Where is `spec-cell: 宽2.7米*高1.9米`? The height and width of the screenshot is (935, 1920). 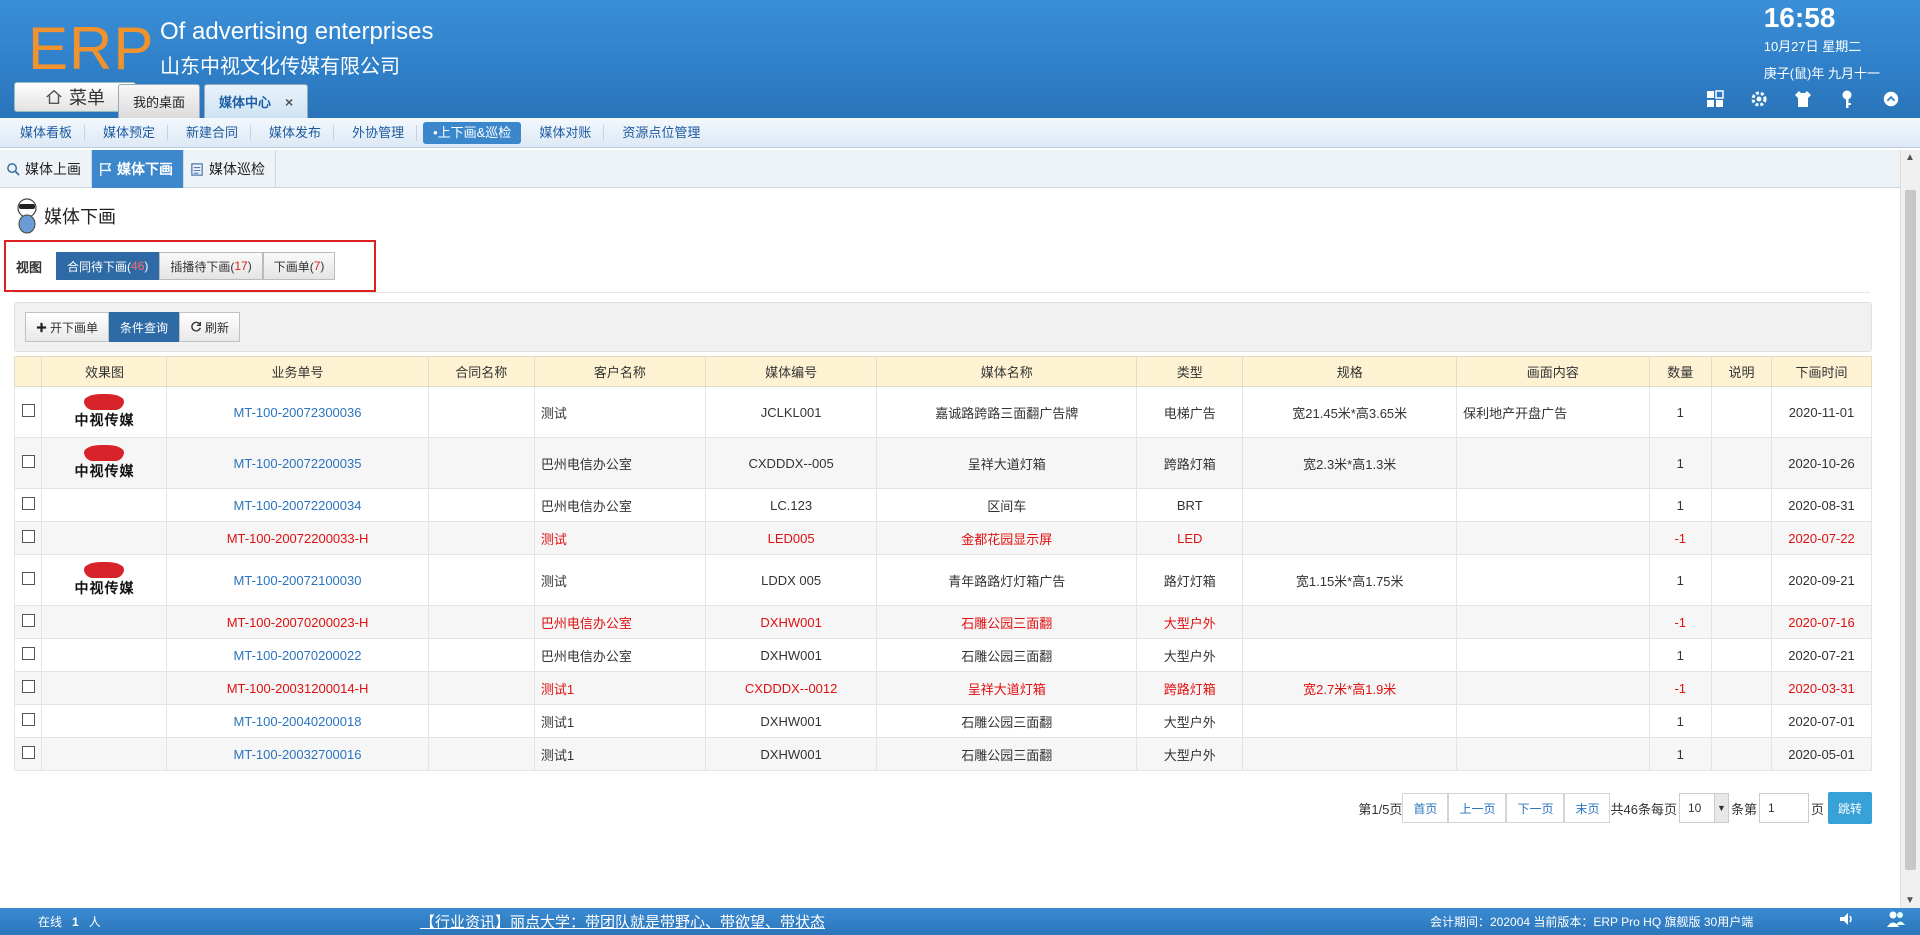 spec-cell: 宽2.7米*高1.9米 is located at coordinates (1350, 688).